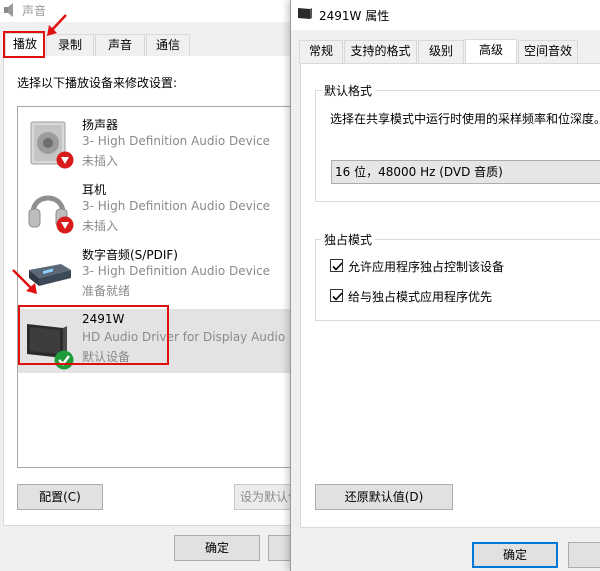 This screenshot has width=600, height=571. I want to click on device-status: 默认设备, so click(106, 357).